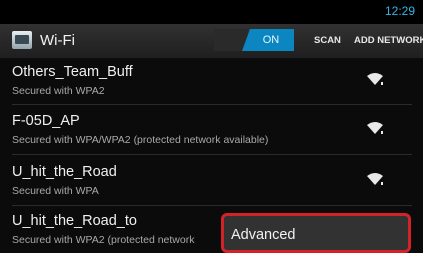 The image size is (423, 253). I want to click on wifi-toggle: ON, so click(254, 40).